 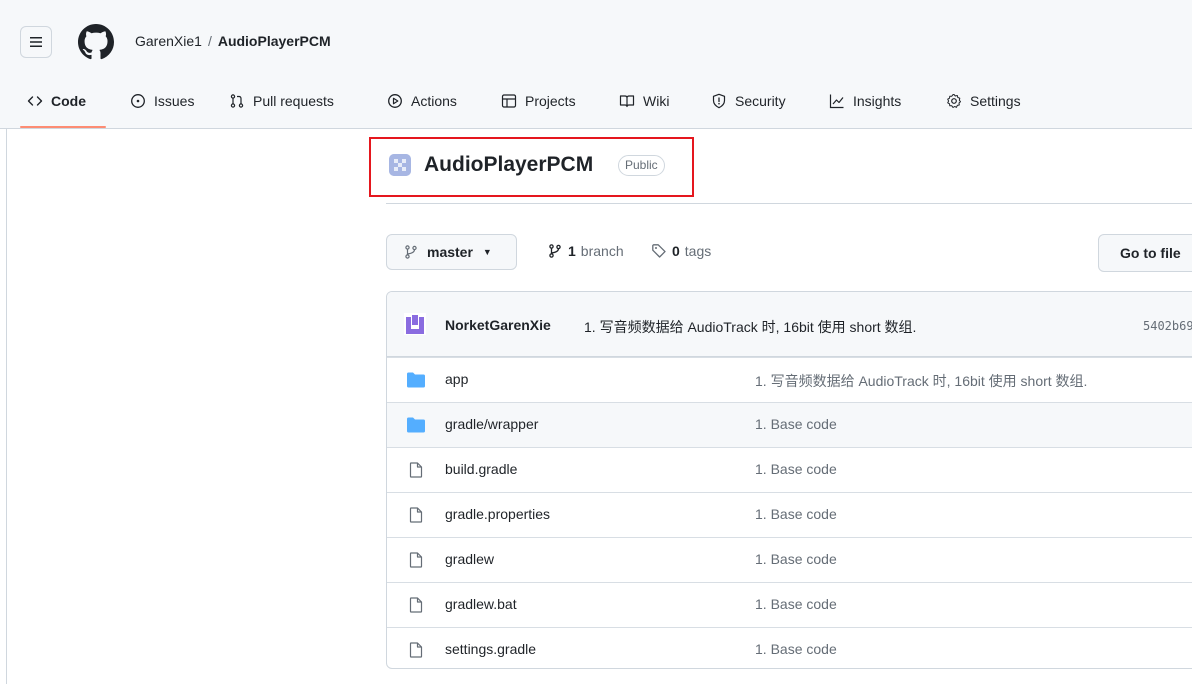 What do you see at coordinates (35, 101) in the screenshot?
I see `code-icon` at bounding box center [35, 101].